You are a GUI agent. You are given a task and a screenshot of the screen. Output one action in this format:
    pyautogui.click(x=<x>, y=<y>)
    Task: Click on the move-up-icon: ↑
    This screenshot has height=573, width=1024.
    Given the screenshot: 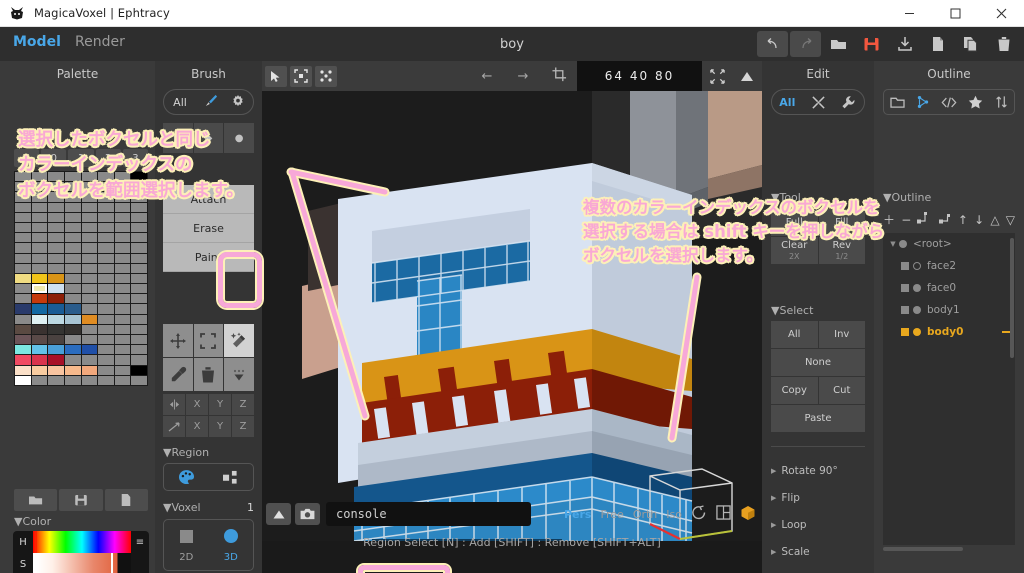 What is the action you would take?
    pyautogui.click(x=963, y=220)
    